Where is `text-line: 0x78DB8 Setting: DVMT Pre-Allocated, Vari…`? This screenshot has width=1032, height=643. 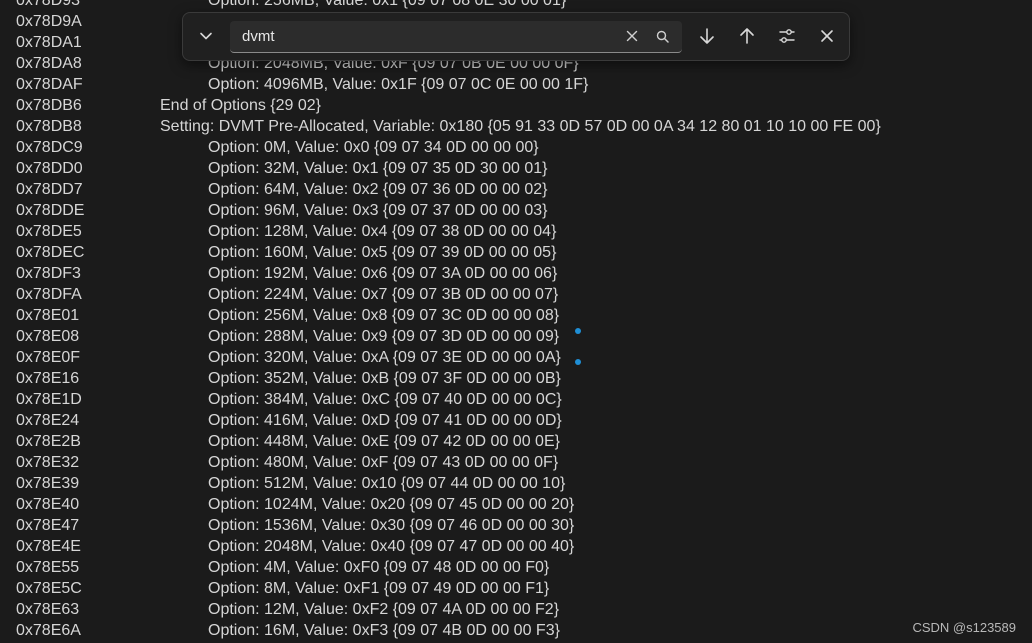 text-line: 0x78DB8 Setting: DVMT Pre-Allocated, Vari… is located at coordinates (516, 126).